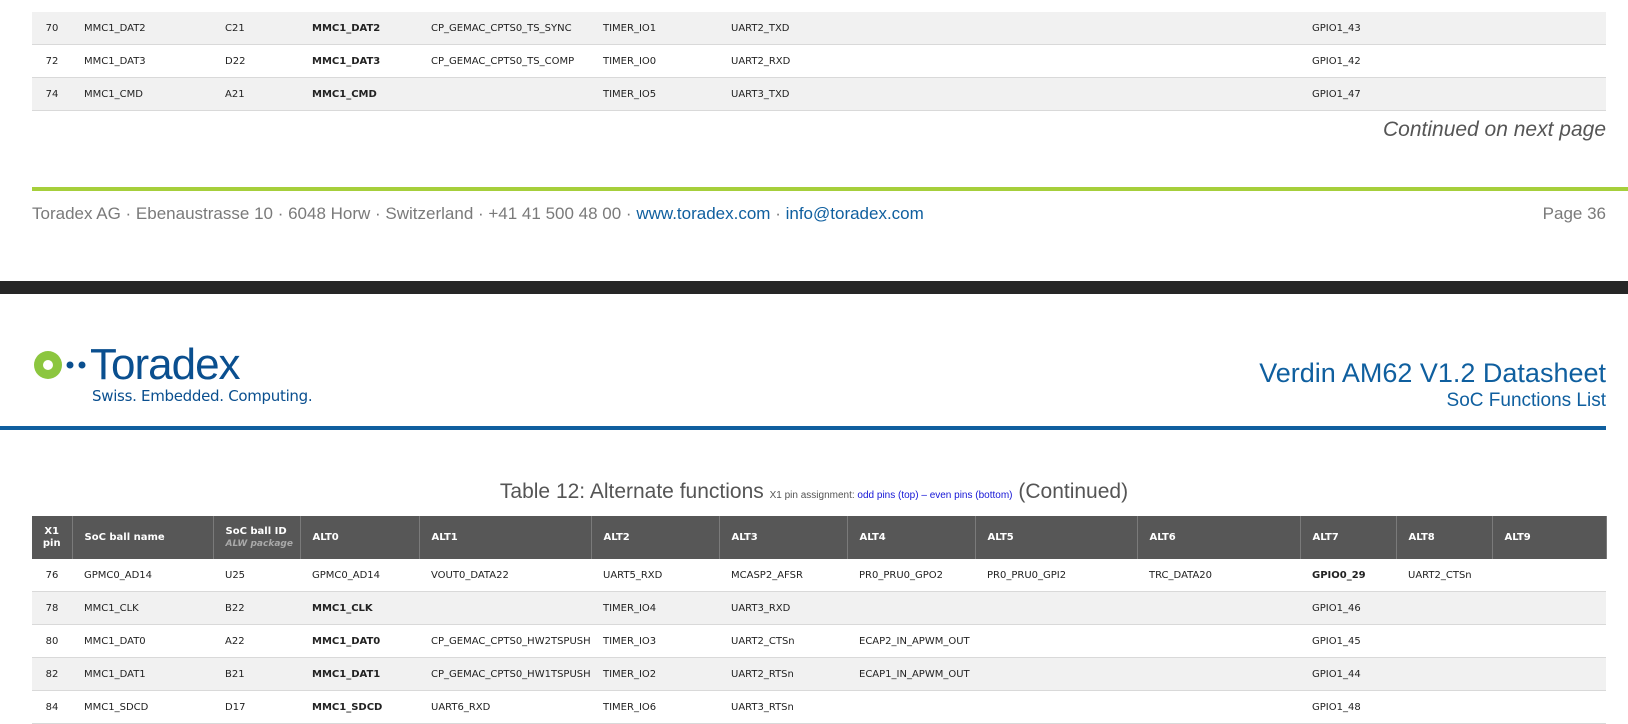  Describe the element at coordinates (142, 674) in the screenshot. I see `cell-ball-name: MMC1_DAT1` at that location.